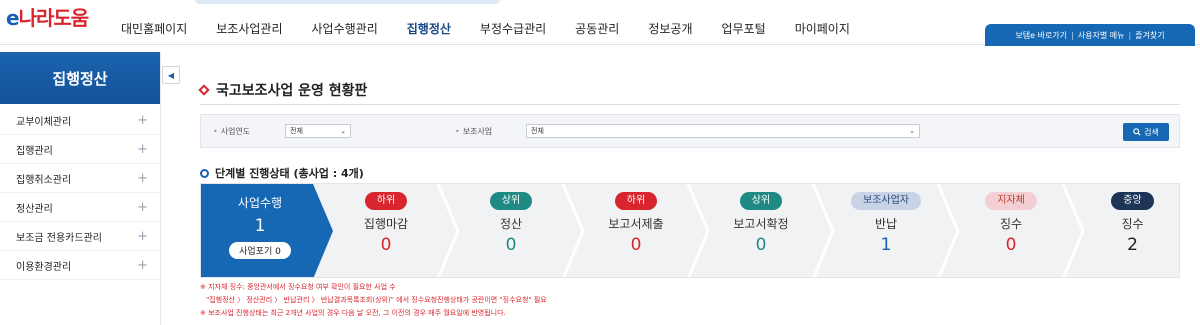 This screenshot has height=325, width=1200. I want to click on site-logo: e나라도움, so click(48, 16).